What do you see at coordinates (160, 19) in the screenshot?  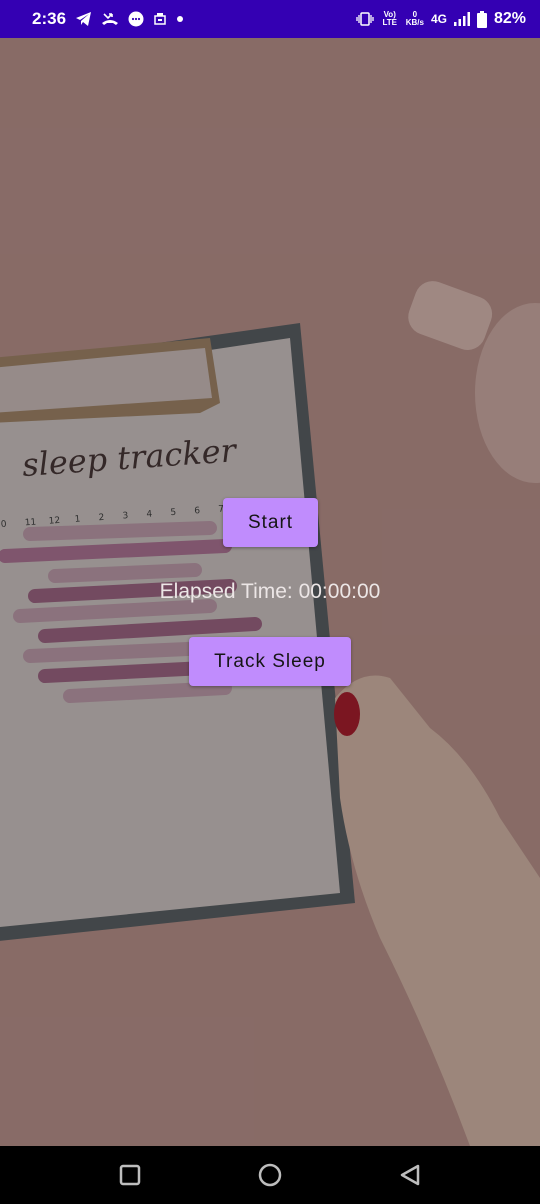 I see `notification-icon` at bounding box center [160, 19].